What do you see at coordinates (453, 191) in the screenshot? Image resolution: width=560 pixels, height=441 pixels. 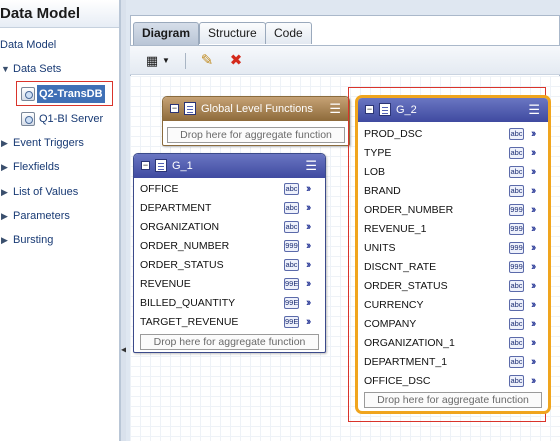 I see `field-row: BRAND abc ››` at bounding box center [453, 191].